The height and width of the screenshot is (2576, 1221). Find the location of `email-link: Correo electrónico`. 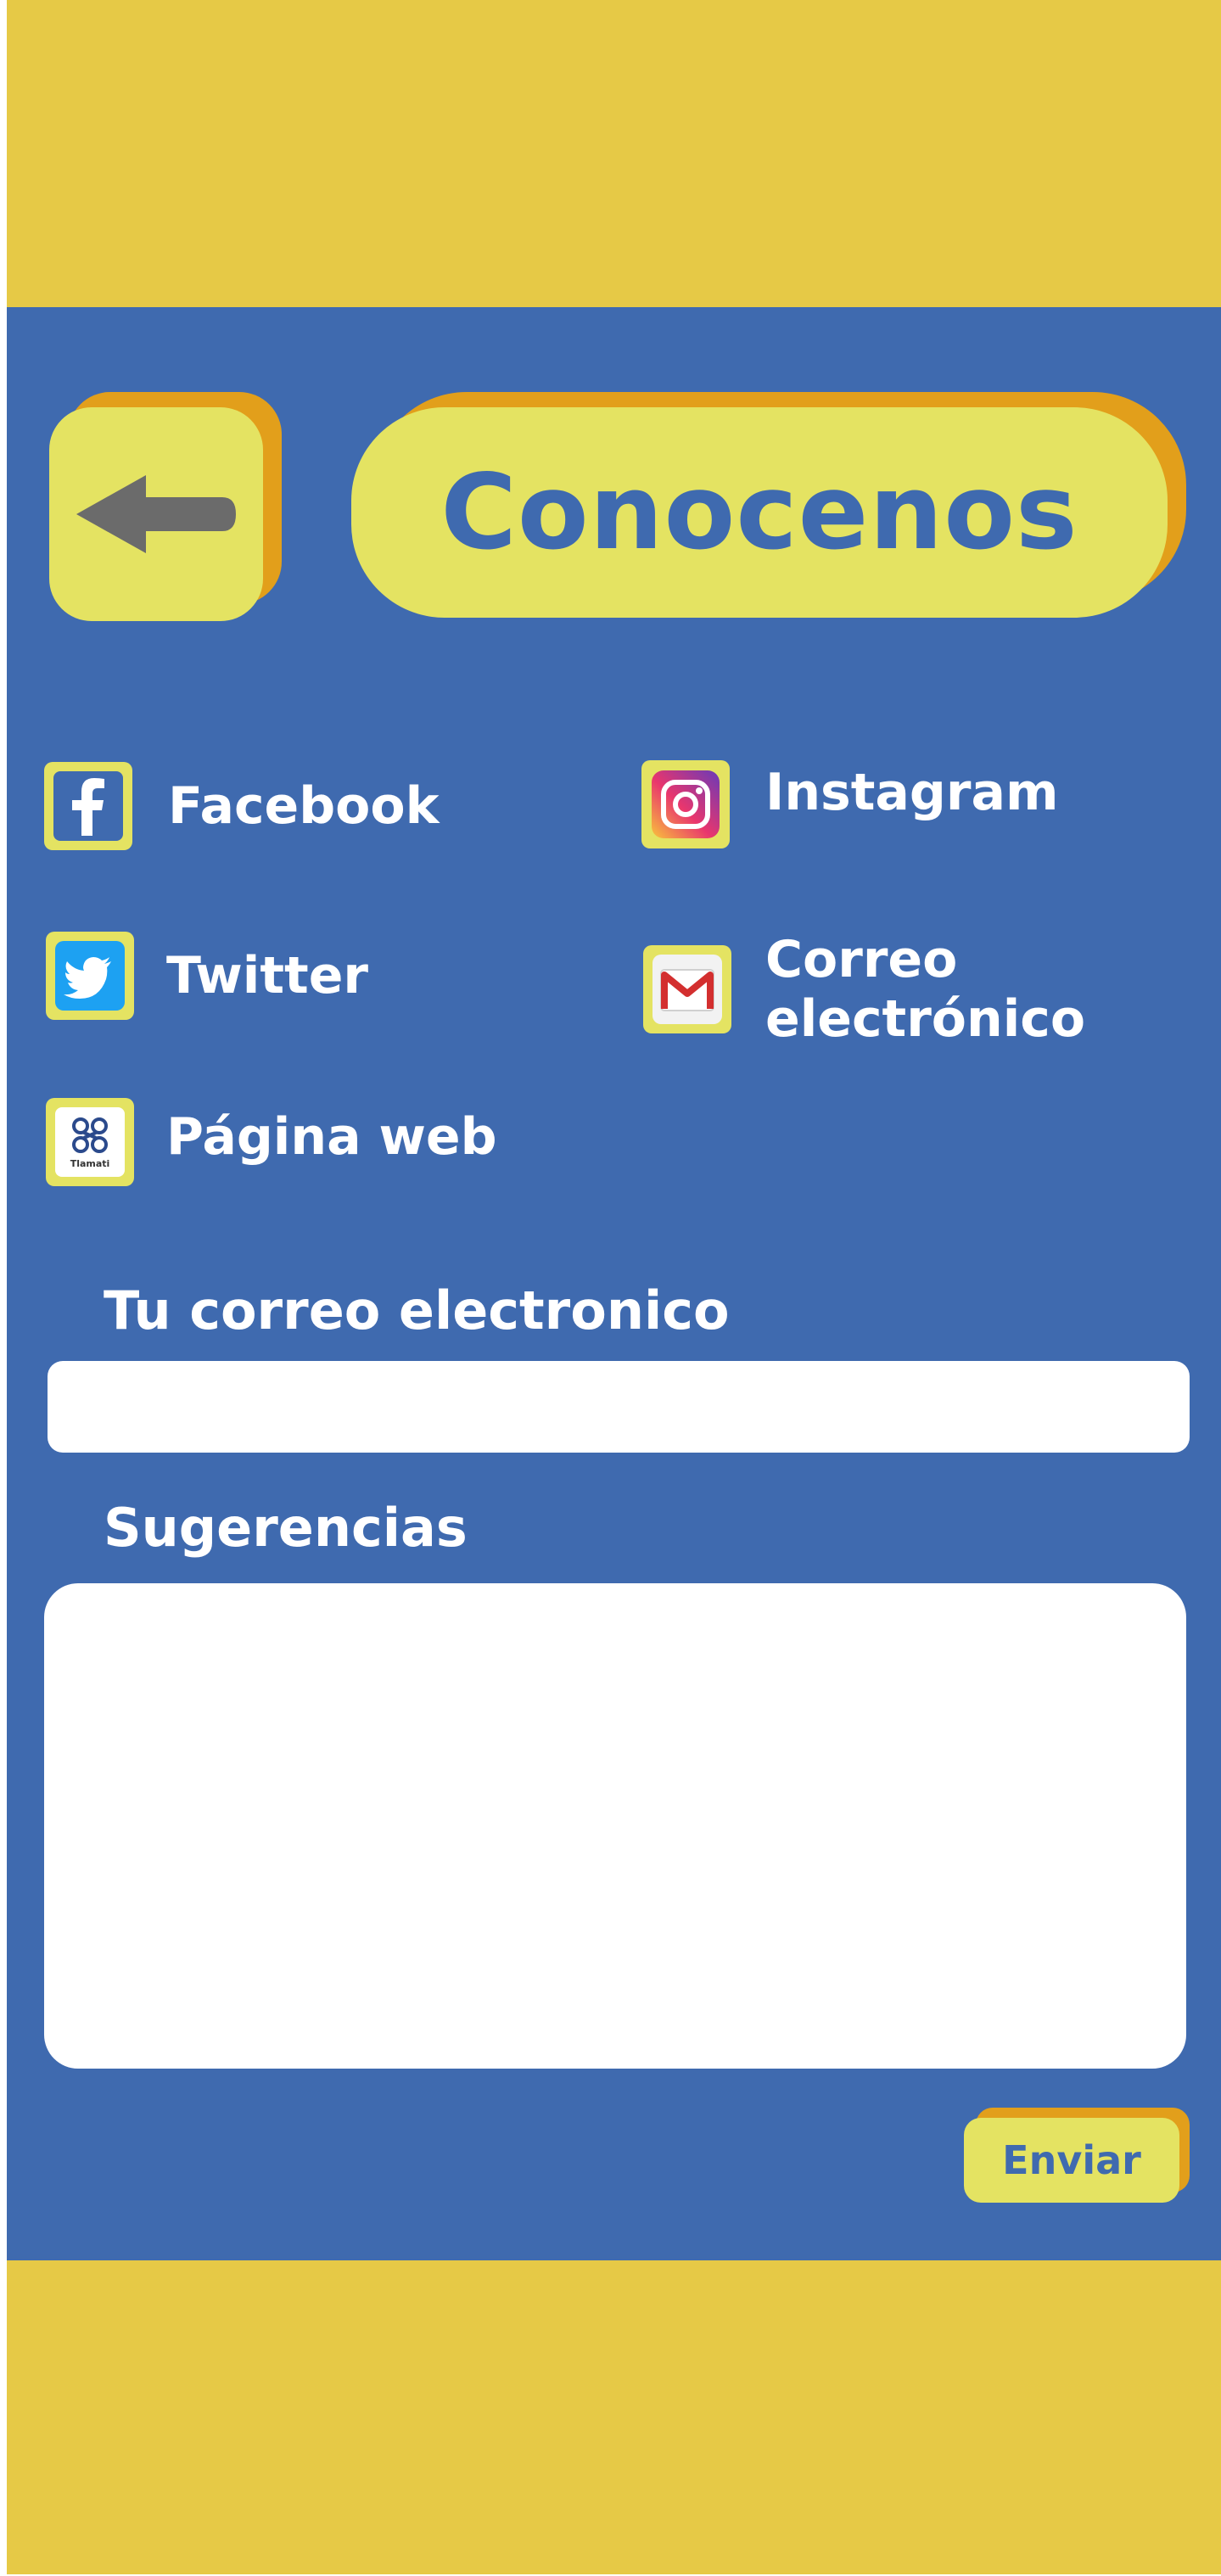

email-link: Correo electrónico is located at coordinates (864, 990).